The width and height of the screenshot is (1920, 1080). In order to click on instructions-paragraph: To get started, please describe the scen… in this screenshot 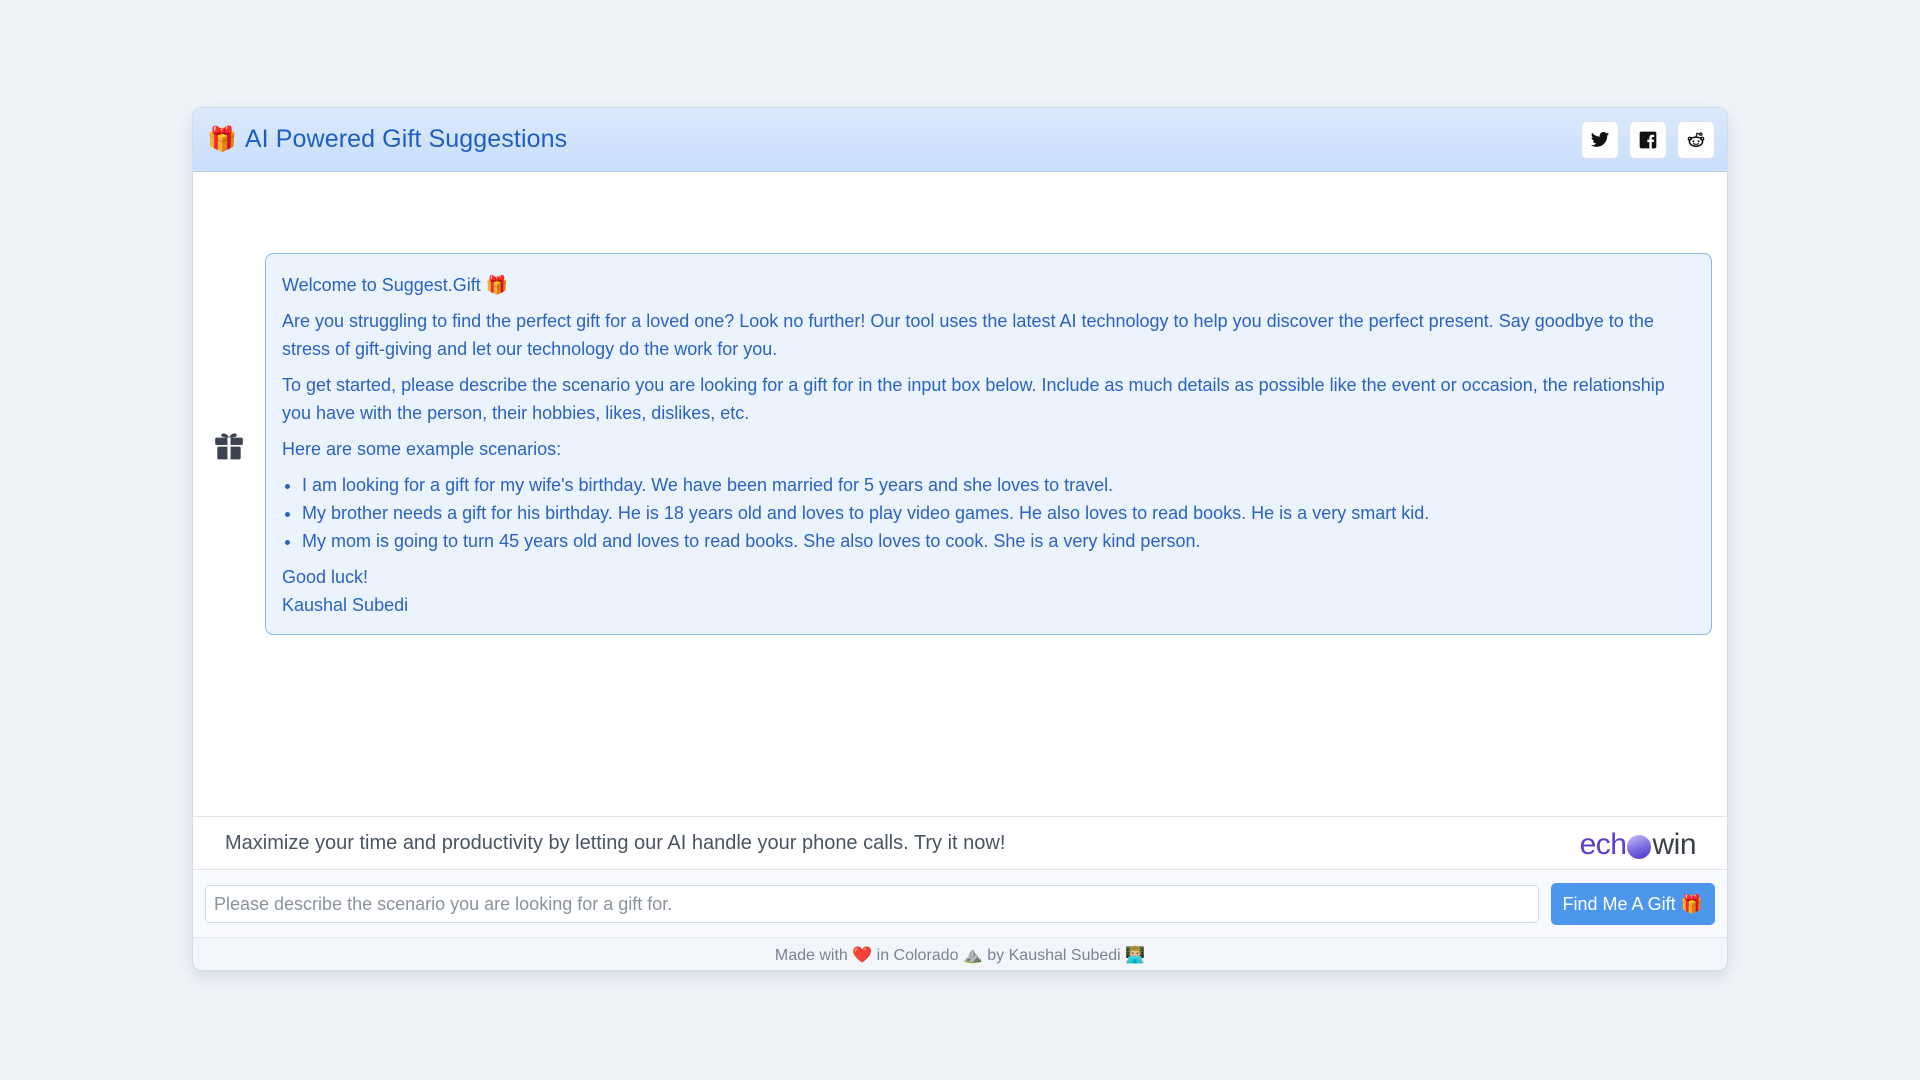, I will do `click(973, 399)`.